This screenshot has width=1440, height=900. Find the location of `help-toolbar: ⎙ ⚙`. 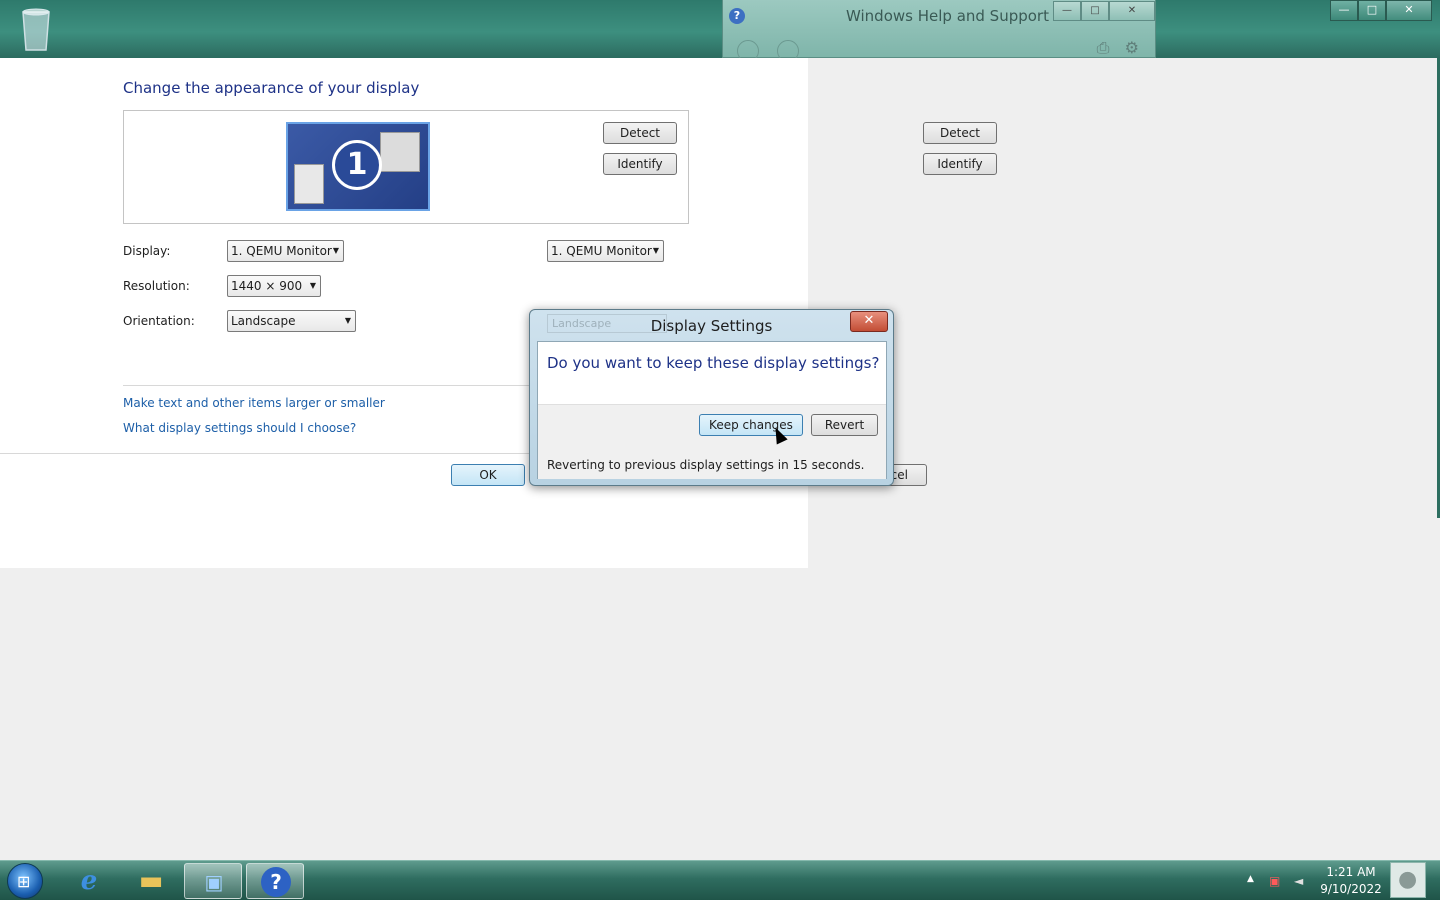

help-toolbar: ⎙ ⚙ is located at coordinates (1118, 48).